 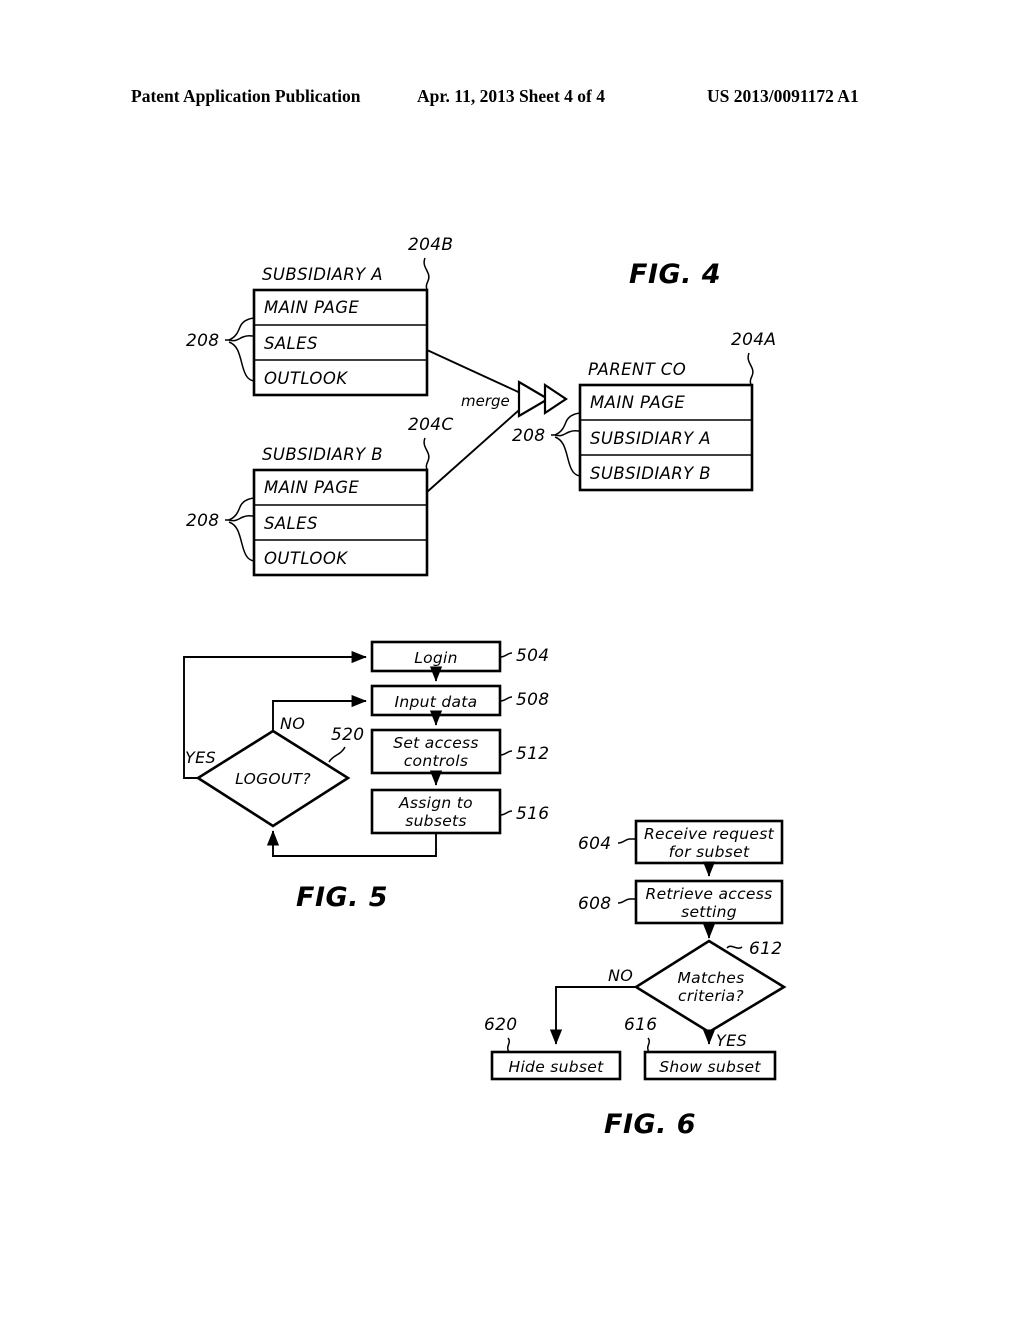 What do you see at coordinates (200, 757) in the screenshot?
I see `branch-yes-label-fig5: YES` at bounding box center [200, 757].